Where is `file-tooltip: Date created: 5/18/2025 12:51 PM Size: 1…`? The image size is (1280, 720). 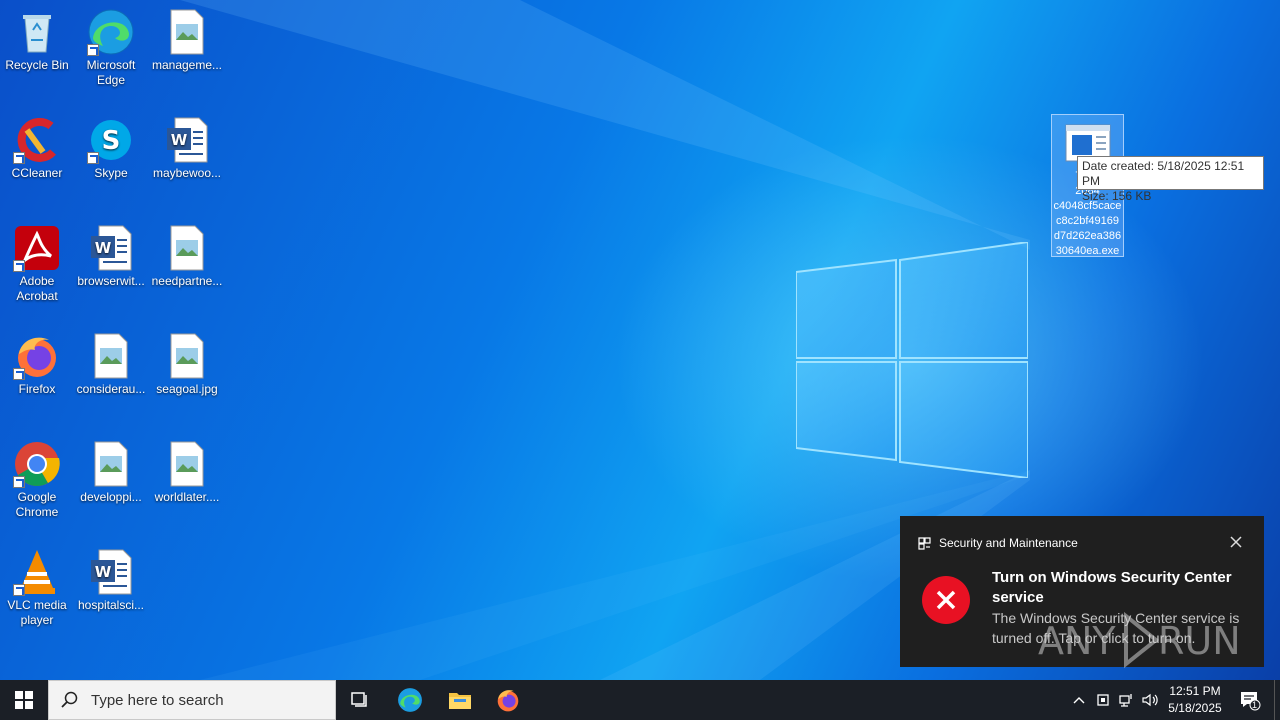
file-tooltip: Date created: 5/18/2025 12:51 PM Size: 1… is located at coordinates (1170, 179).